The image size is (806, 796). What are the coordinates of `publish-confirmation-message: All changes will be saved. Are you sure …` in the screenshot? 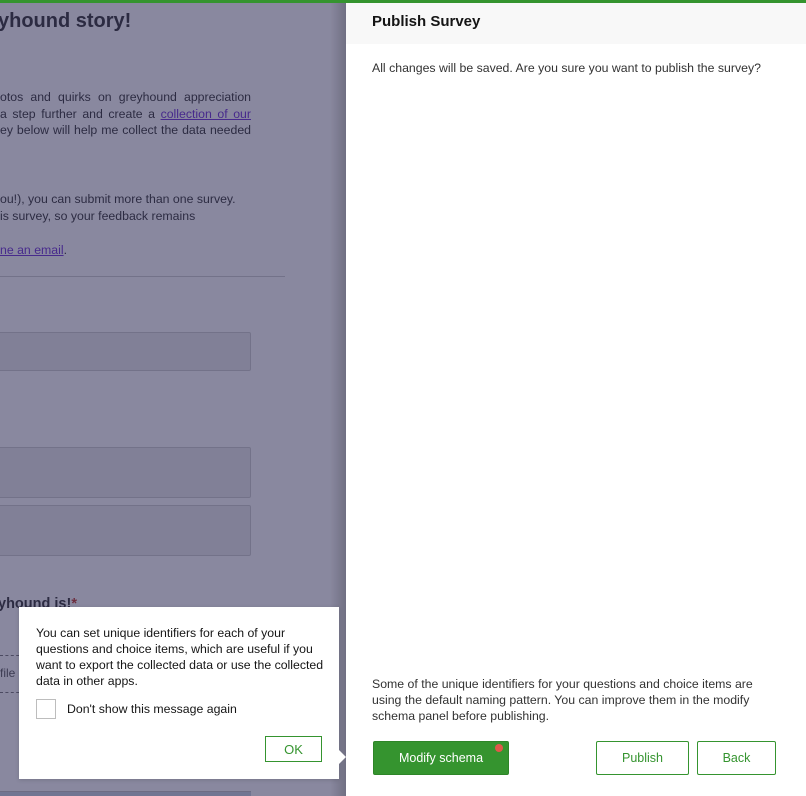 It's located at (566, 68).